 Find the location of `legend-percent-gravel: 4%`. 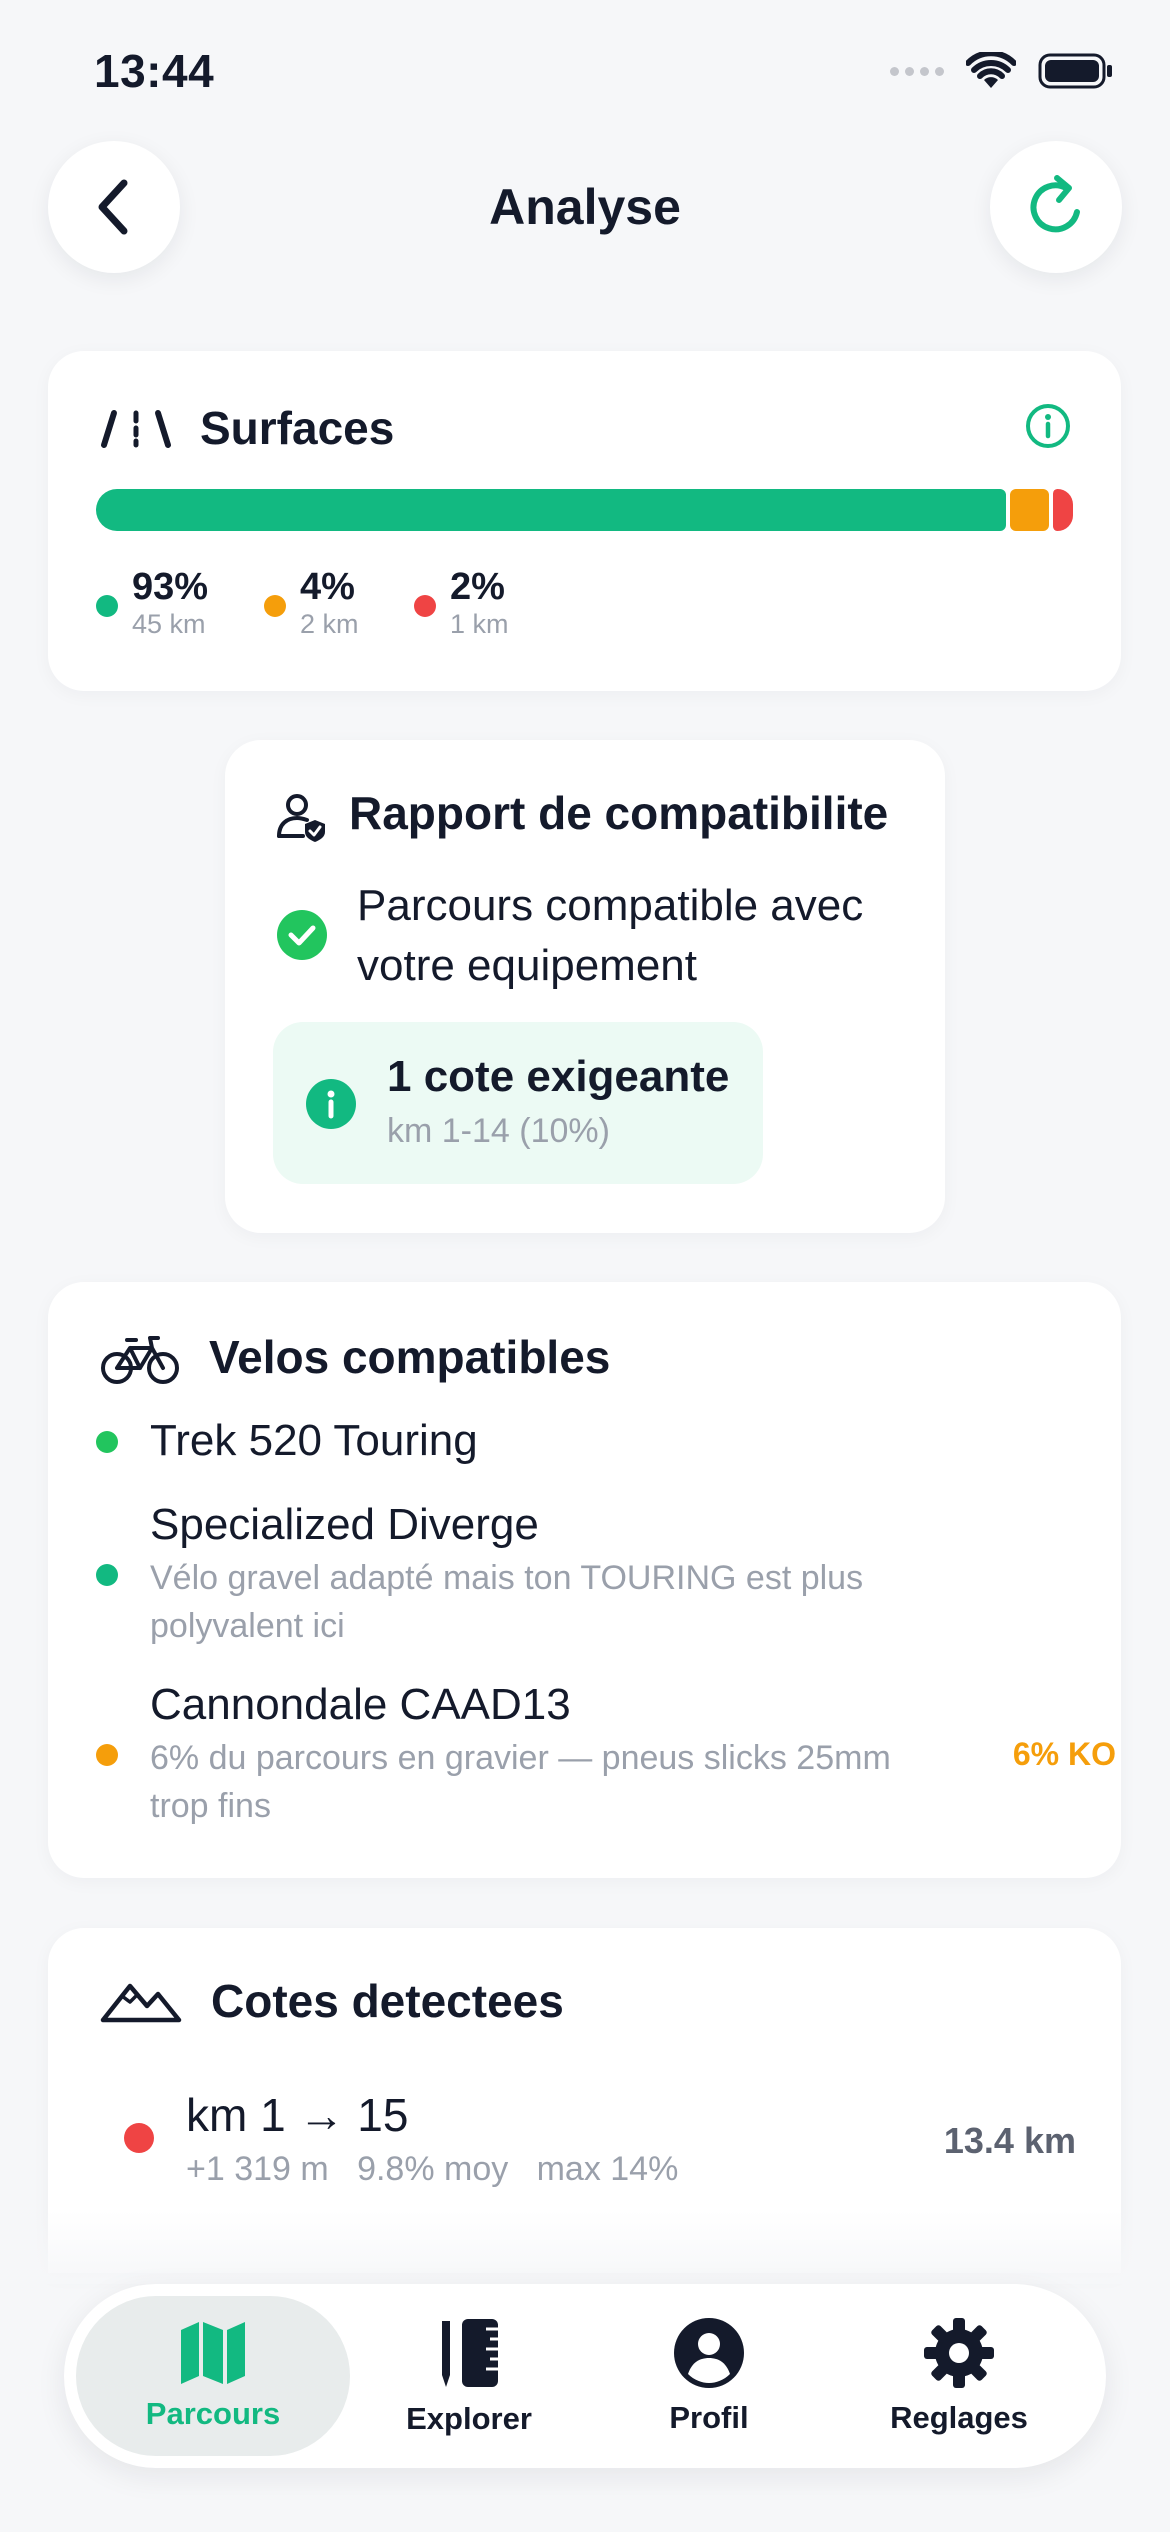

legend-percent-gravel: 4% is located at coordinates (327, 587).